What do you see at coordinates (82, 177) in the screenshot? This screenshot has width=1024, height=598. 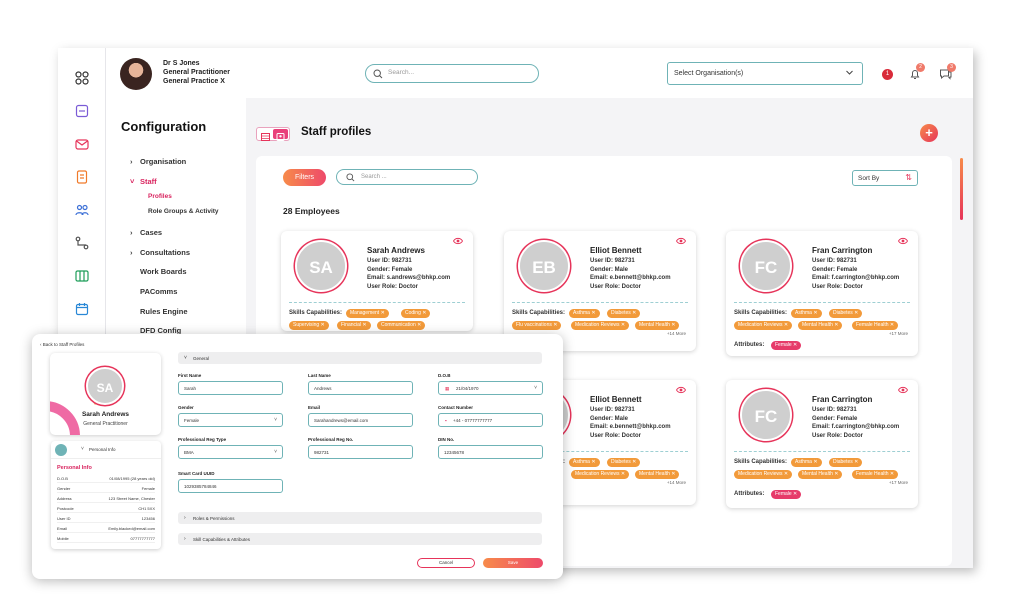 I see `document-icon` at bounding box center [82, 177].